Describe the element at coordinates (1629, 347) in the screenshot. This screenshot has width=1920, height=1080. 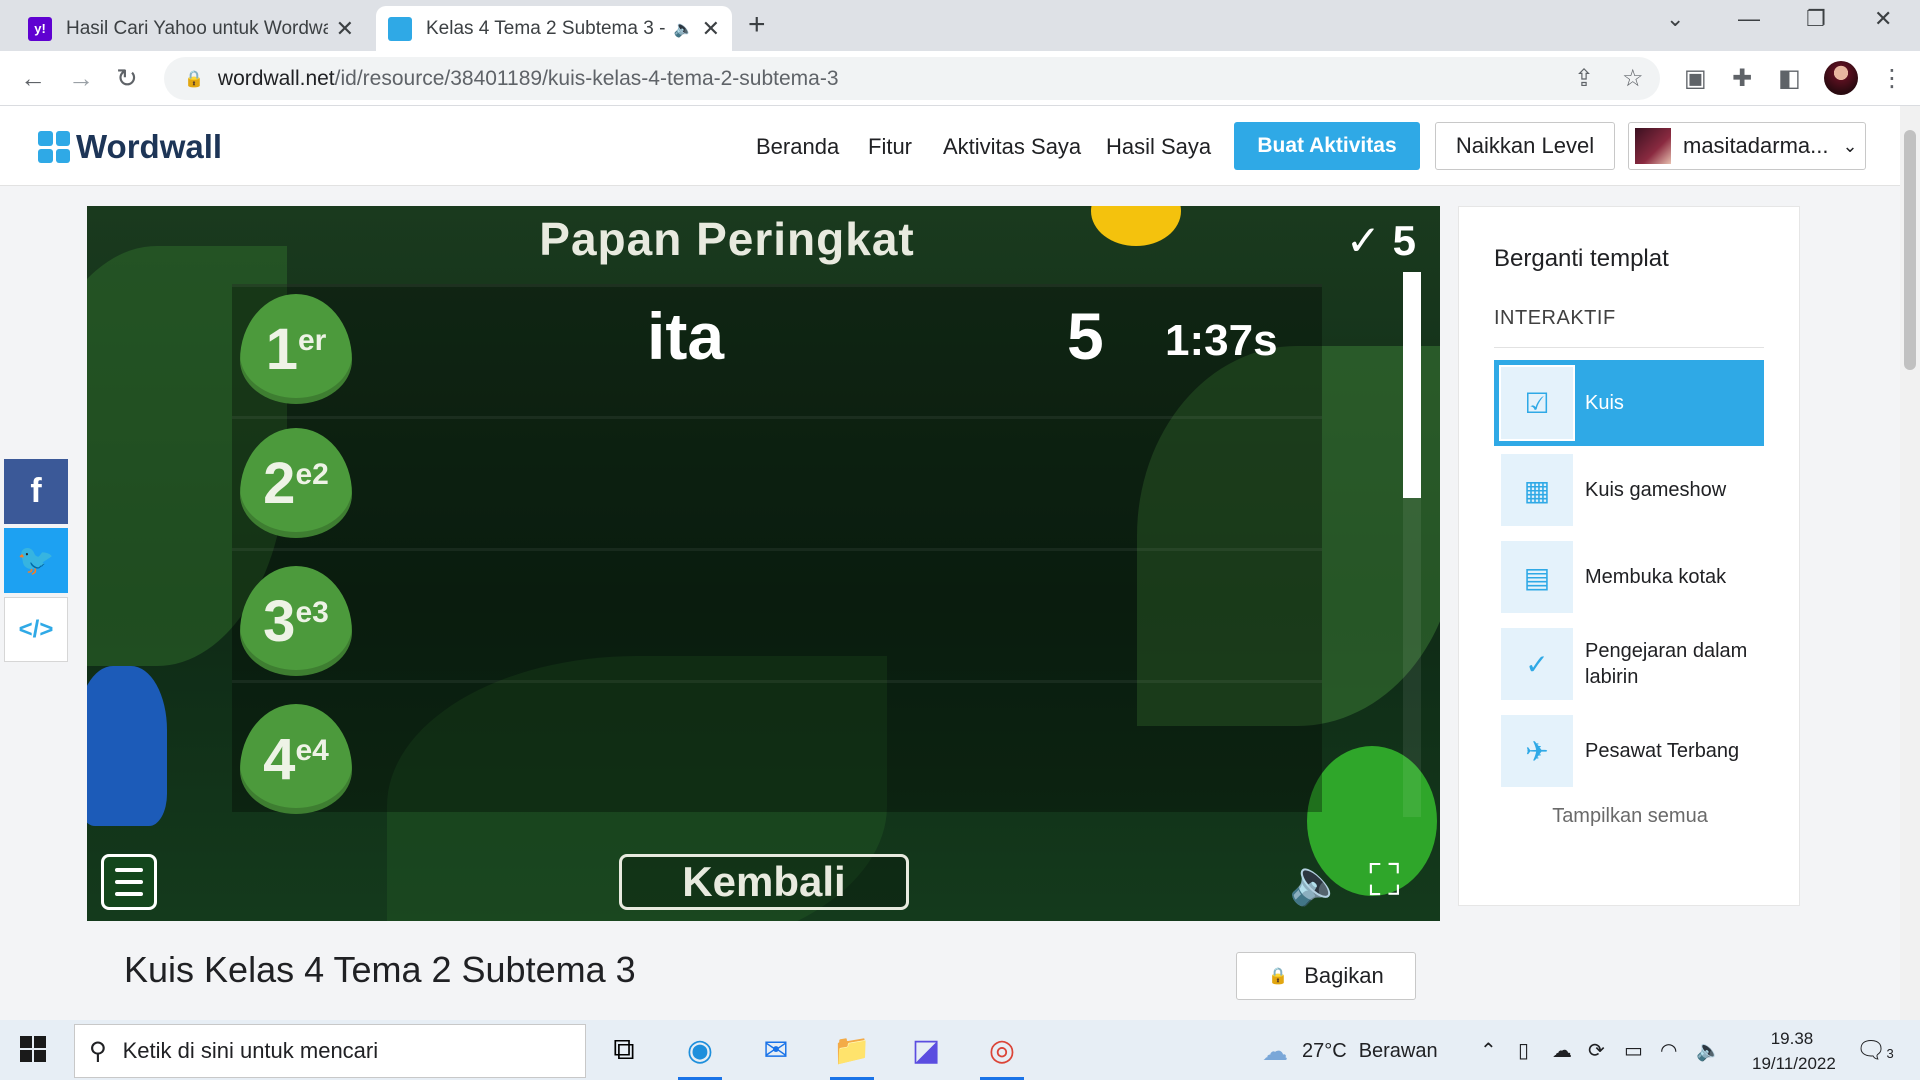
I see `divider` at that location.